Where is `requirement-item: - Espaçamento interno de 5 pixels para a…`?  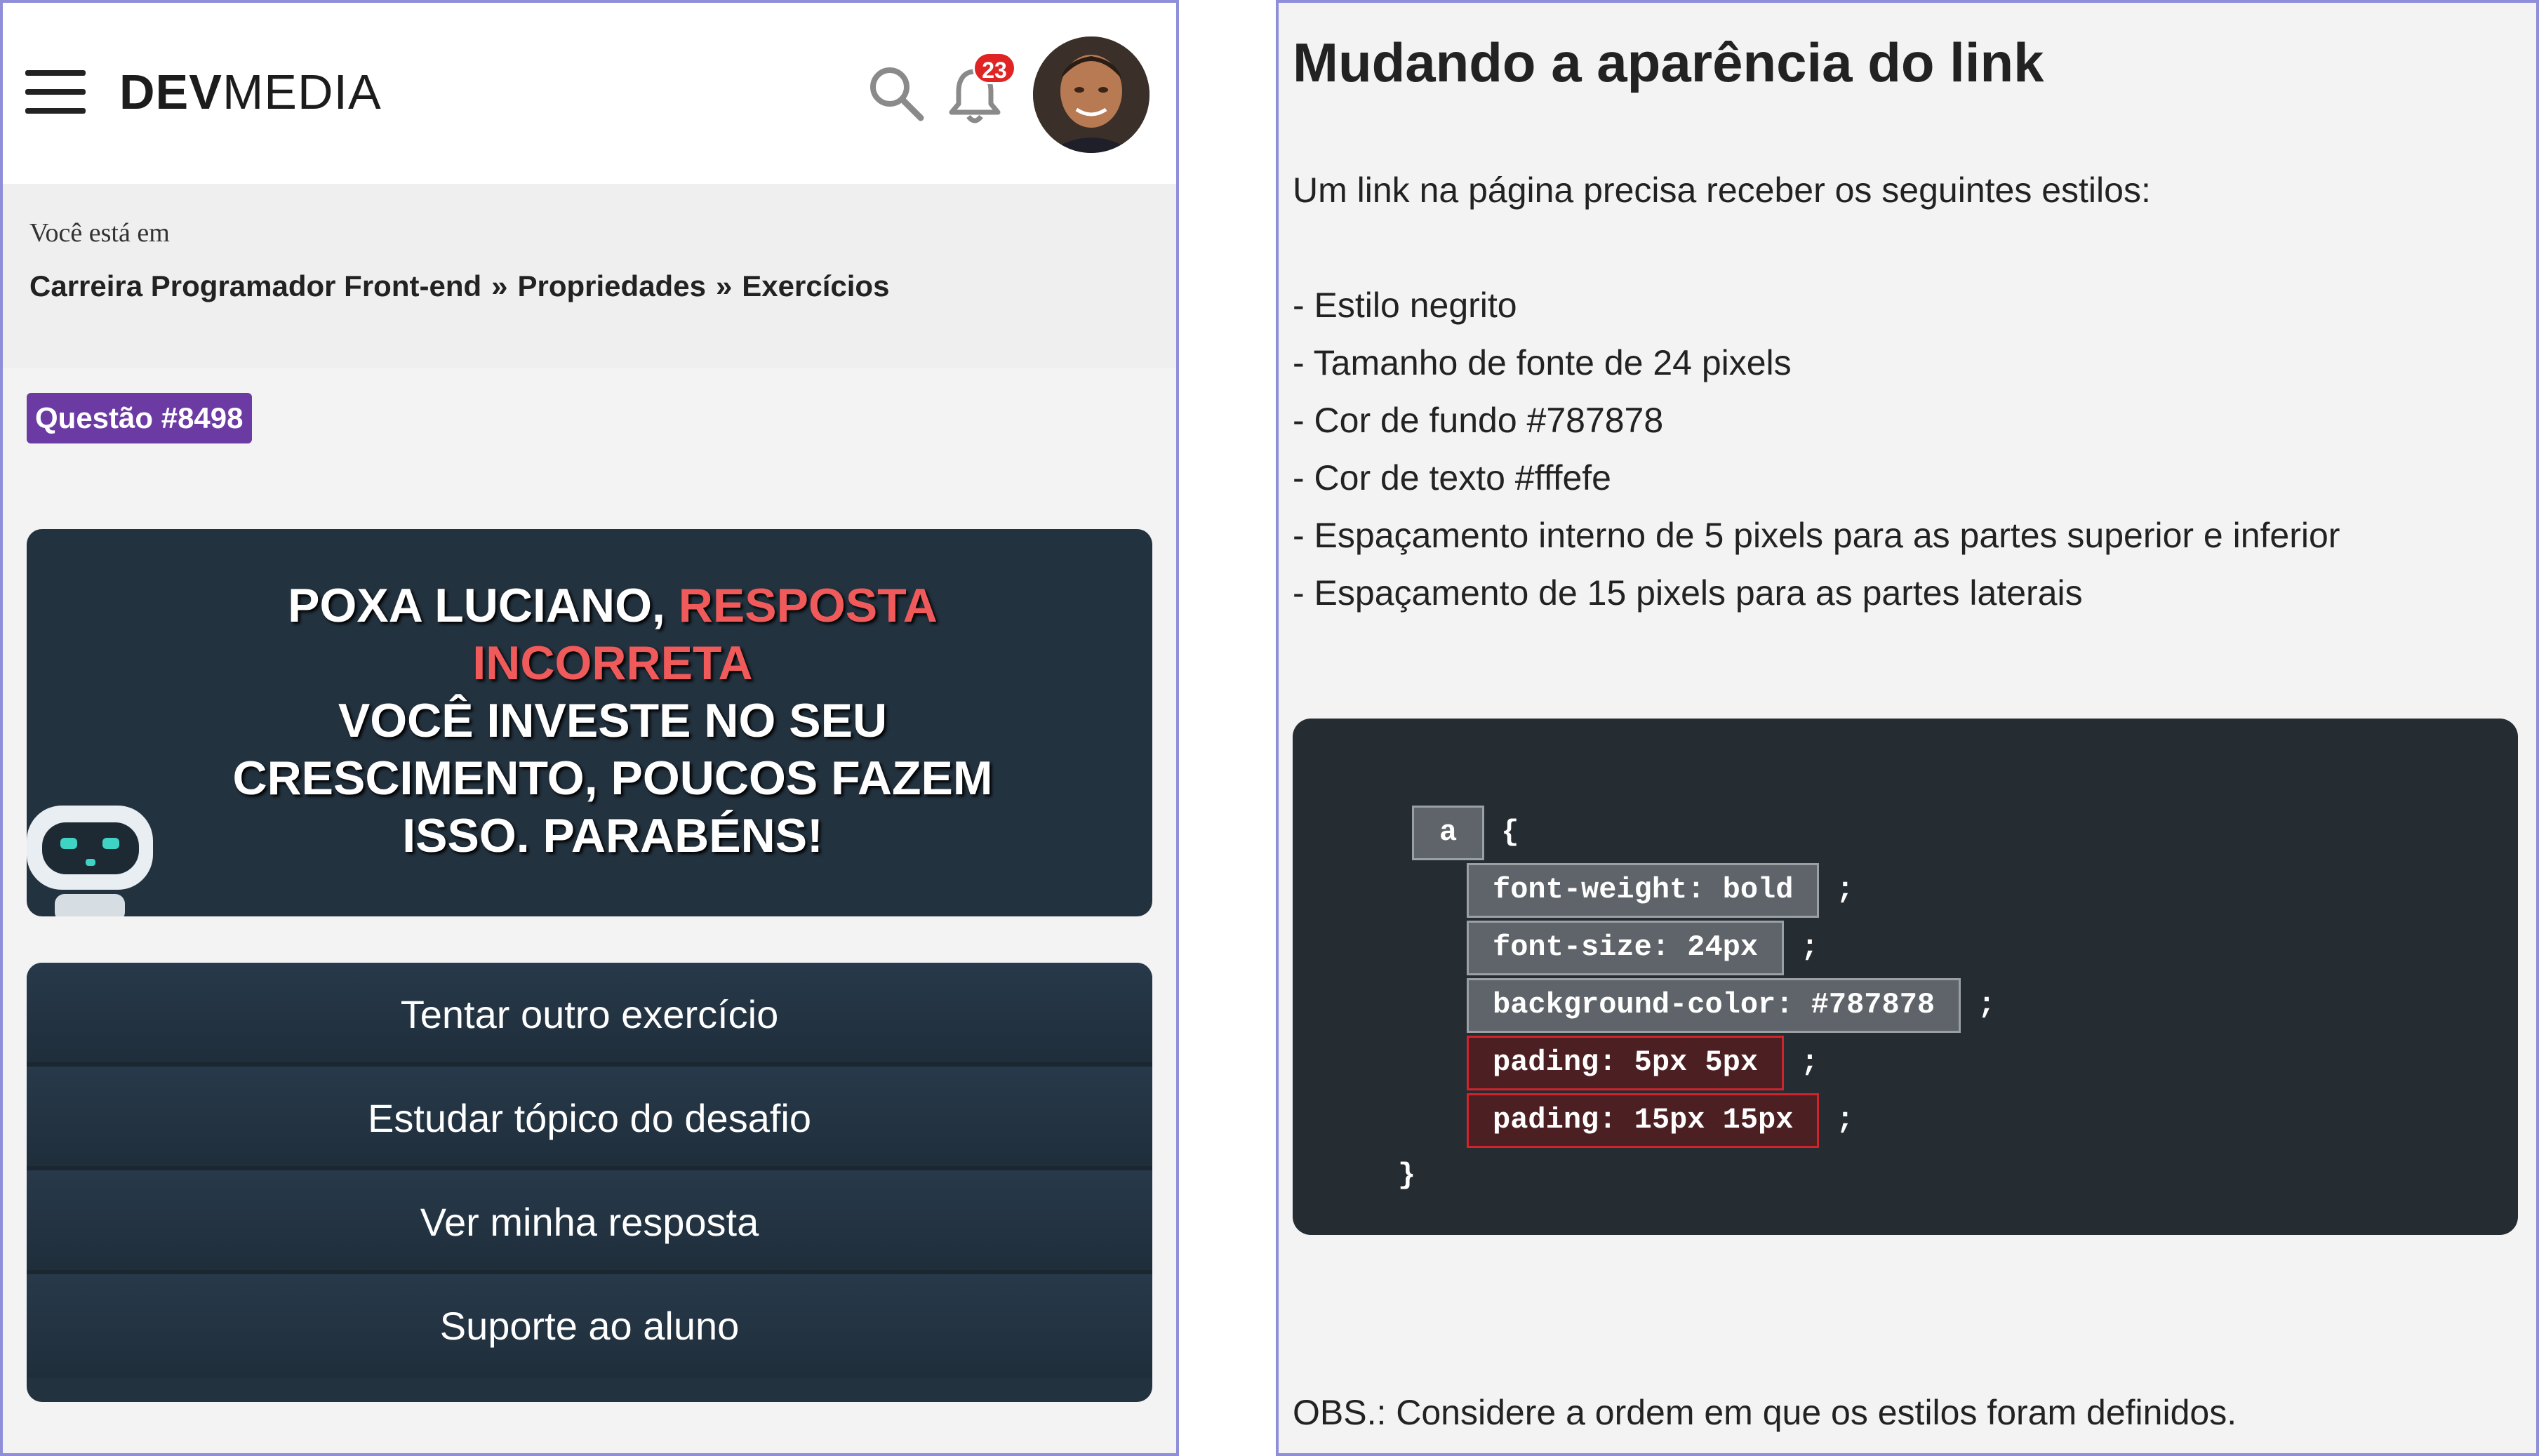 requirement-item: - Espaçamento interno de 5 pixels para a… is located at coordinates (1816, 536).